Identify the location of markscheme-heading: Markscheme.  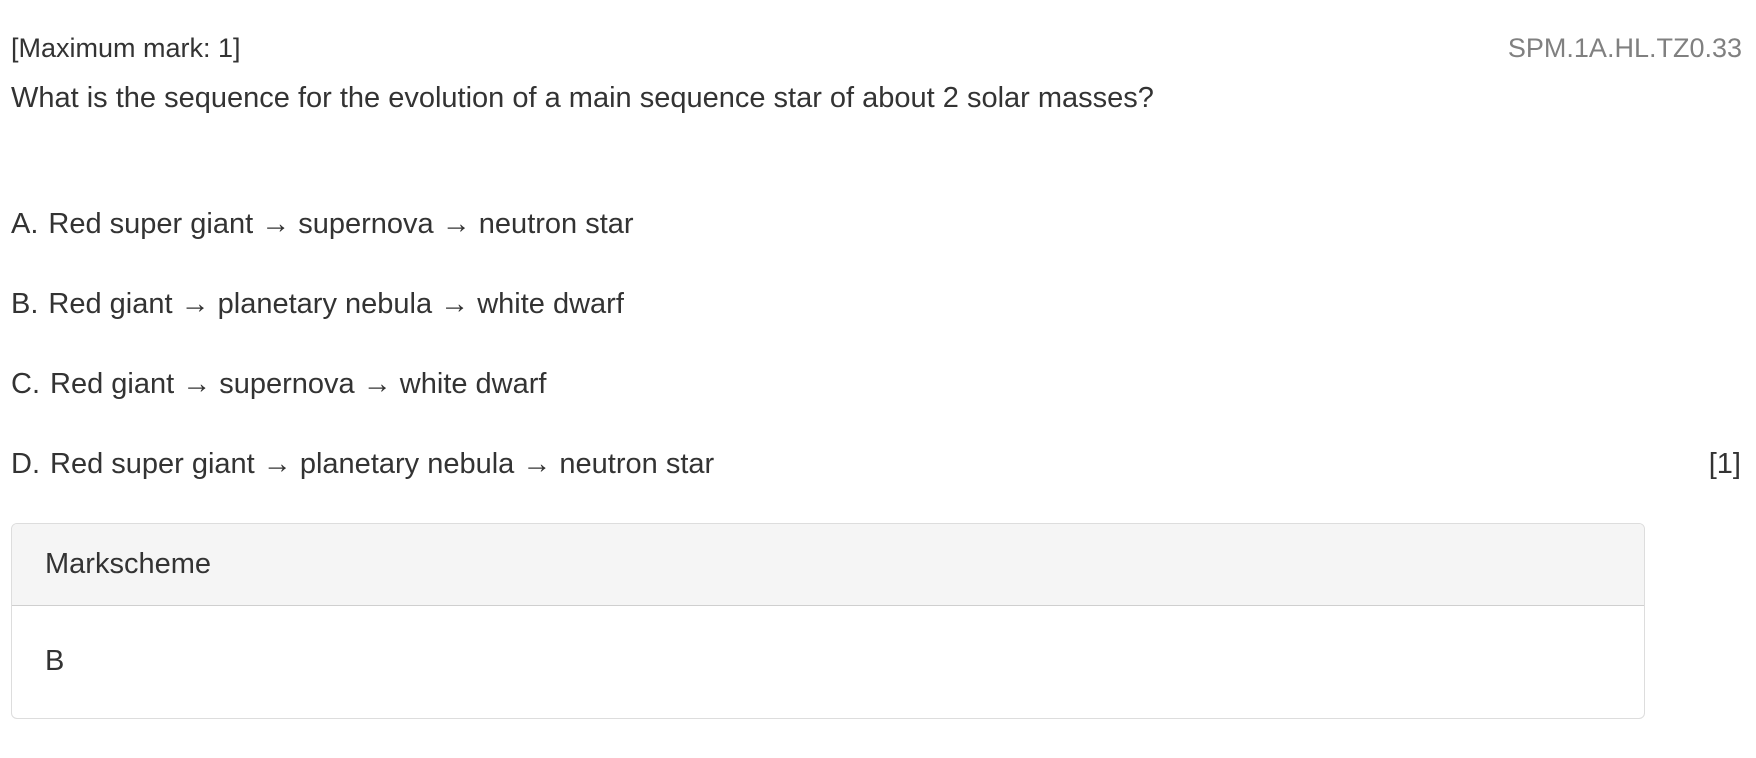
(828, 565).